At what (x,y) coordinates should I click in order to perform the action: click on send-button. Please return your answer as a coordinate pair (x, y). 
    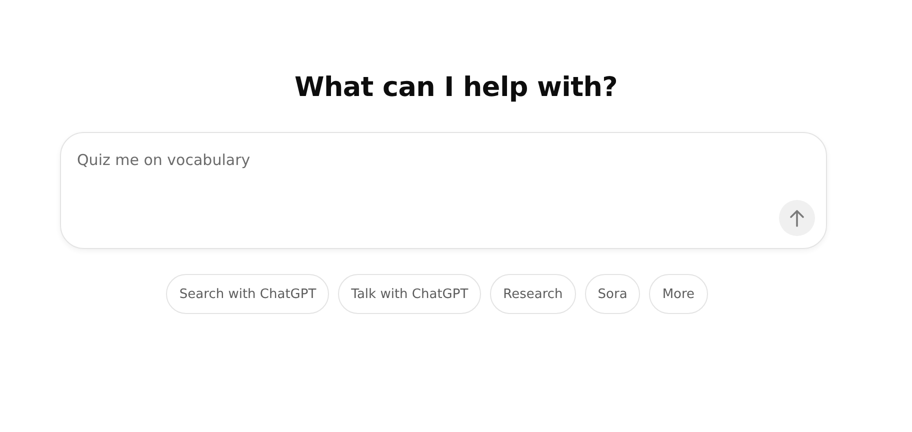
    Looking at the image, I should click on (797, 218).